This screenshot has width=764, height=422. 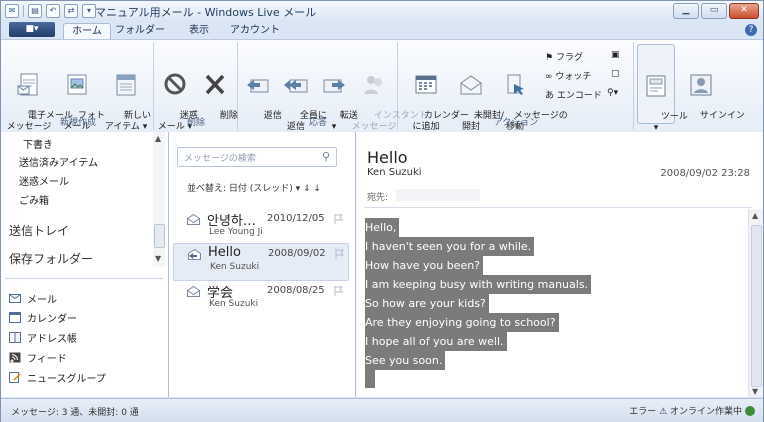 What do you see at coordinates (685, 412) in the screenshot?
I see `status-online-text: エラー ⚠ オンライン作業中` at bounding box center [685, 412].